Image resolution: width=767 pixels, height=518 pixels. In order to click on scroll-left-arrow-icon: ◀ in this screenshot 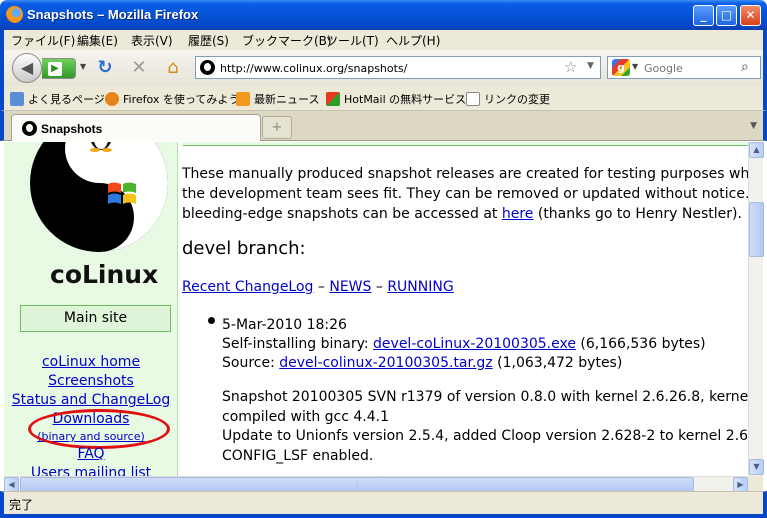, I will do `click(11, 484)`.